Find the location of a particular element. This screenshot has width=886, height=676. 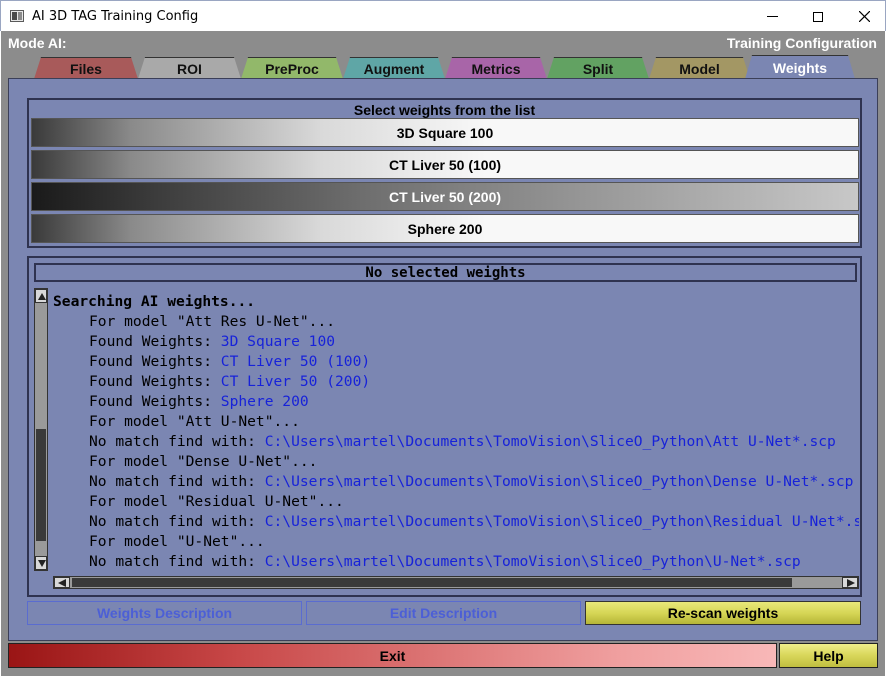

config-label: Training Configuration is located at coordinates (801, 43).